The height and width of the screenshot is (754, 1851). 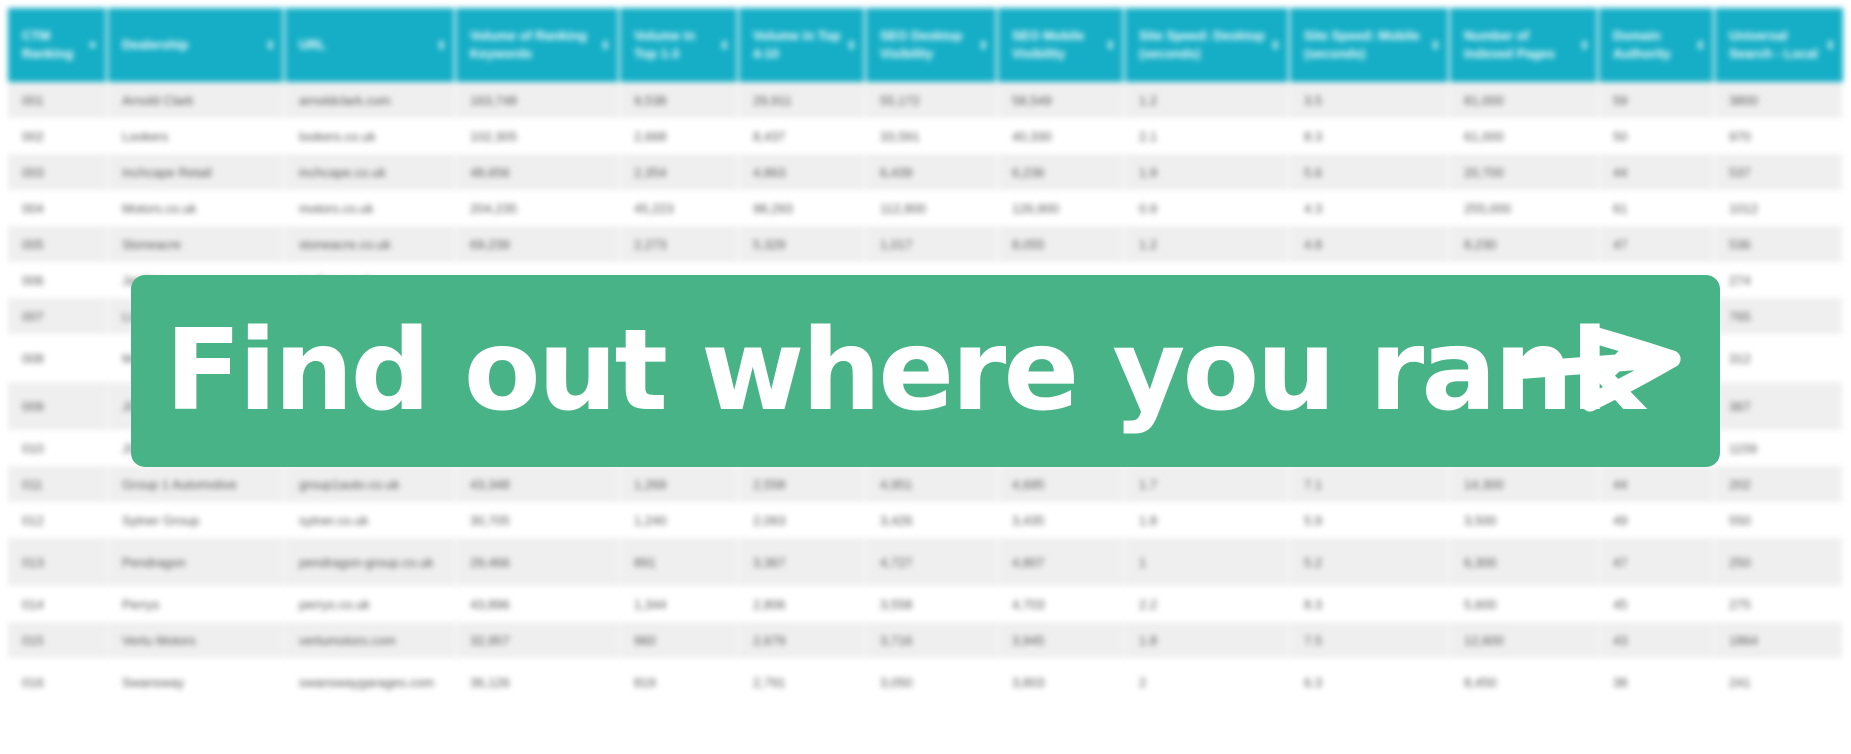 What do you see at coordinates (932, 208) in the screenshot?
I see `table-cell: 112,800` at bounding box center [932, 208].